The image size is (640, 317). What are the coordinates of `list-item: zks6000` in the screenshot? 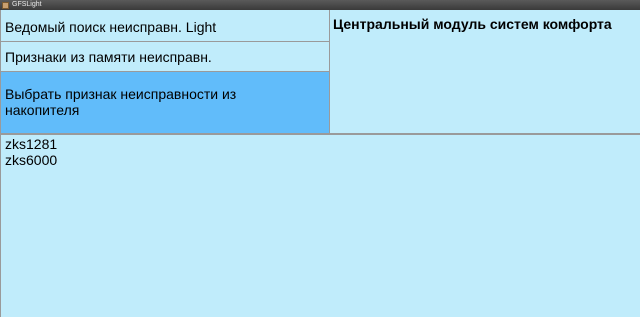 It's located at (320, 160).